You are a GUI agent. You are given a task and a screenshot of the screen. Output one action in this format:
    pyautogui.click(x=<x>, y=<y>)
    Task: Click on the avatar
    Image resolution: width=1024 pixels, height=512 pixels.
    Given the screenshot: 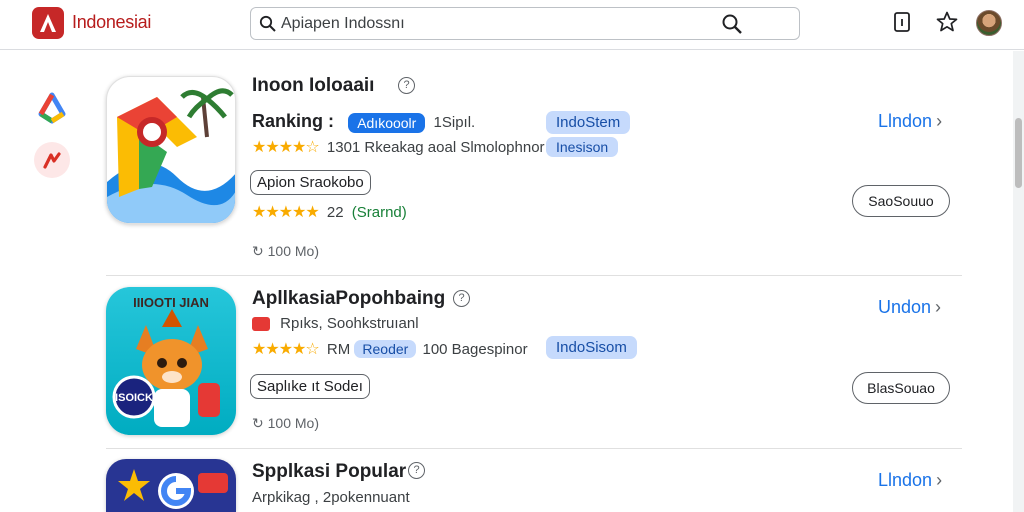 What is the action you would take?
    pyautogui.click(x=989, y=23)
    